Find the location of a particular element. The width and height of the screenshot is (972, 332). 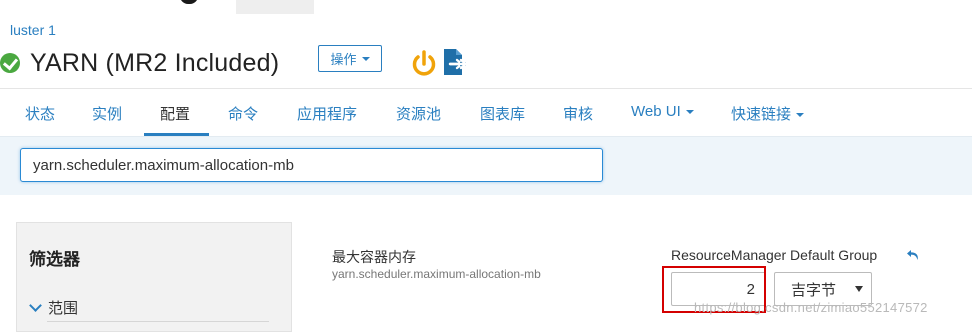

top-strip is located at coordinates (486, 7).